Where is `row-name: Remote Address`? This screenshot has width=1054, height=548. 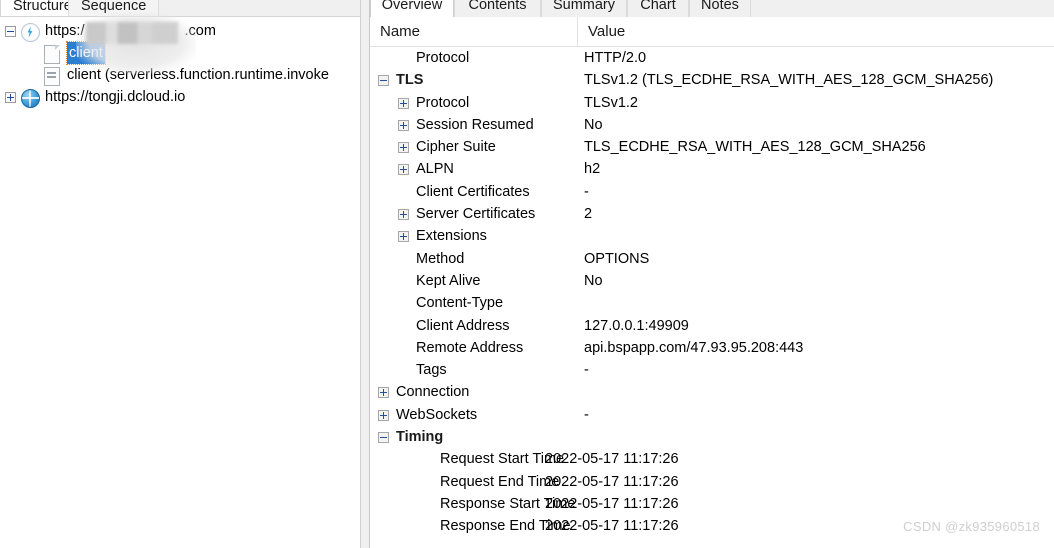 row-name: Remote Address is located at coordinates (470, 347).